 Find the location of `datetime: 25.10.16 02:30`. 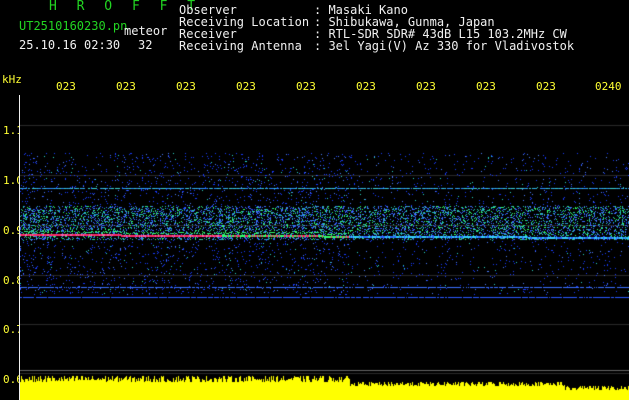

datetime: 25.10.16 02:30 is located at coordinates (70, 45).